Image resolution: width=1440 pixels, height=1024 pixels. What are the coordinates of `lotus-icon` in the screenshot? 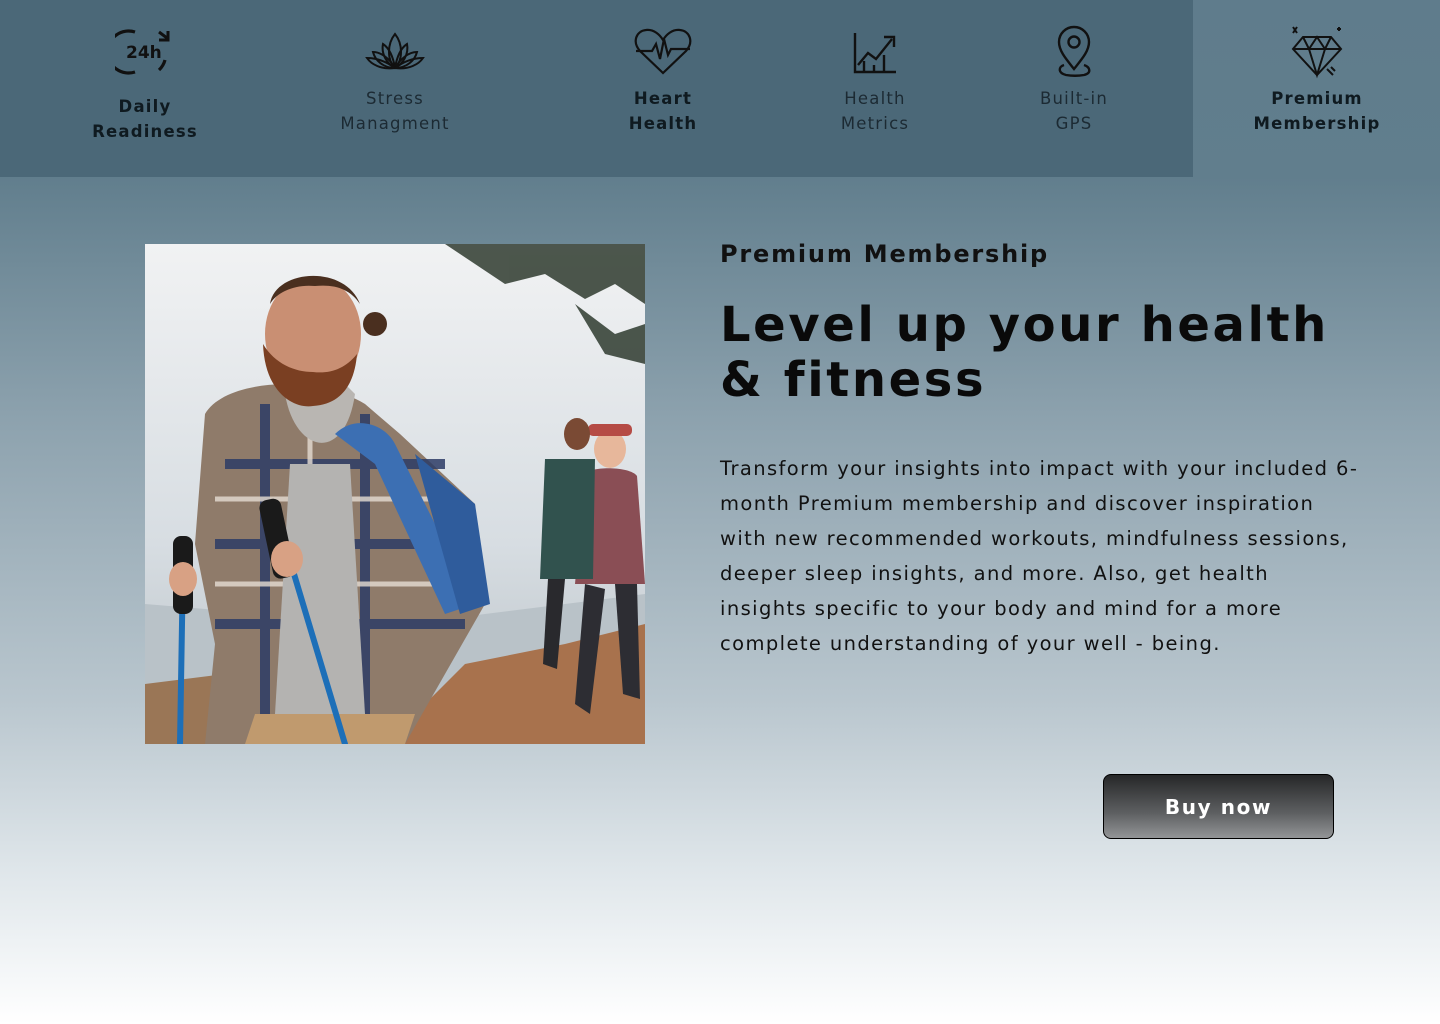 It's located at (395, 52).